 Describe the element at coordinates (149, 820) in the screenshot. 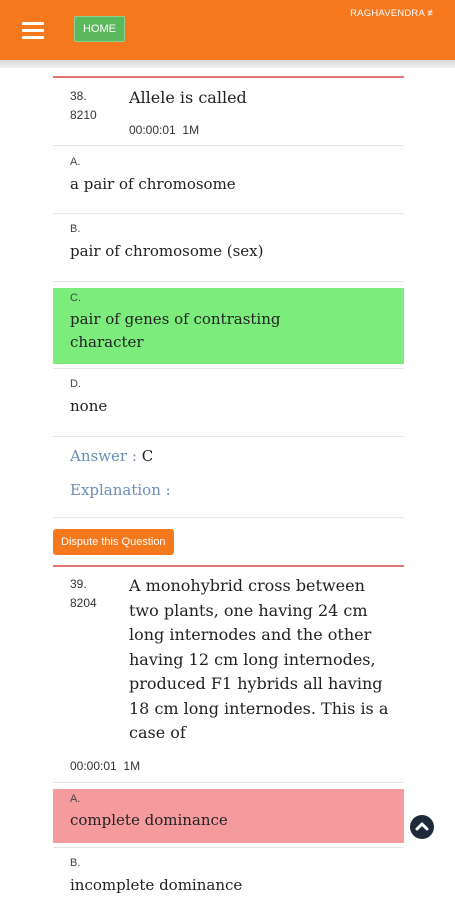

I see `option-text: complete dominance` at that location.